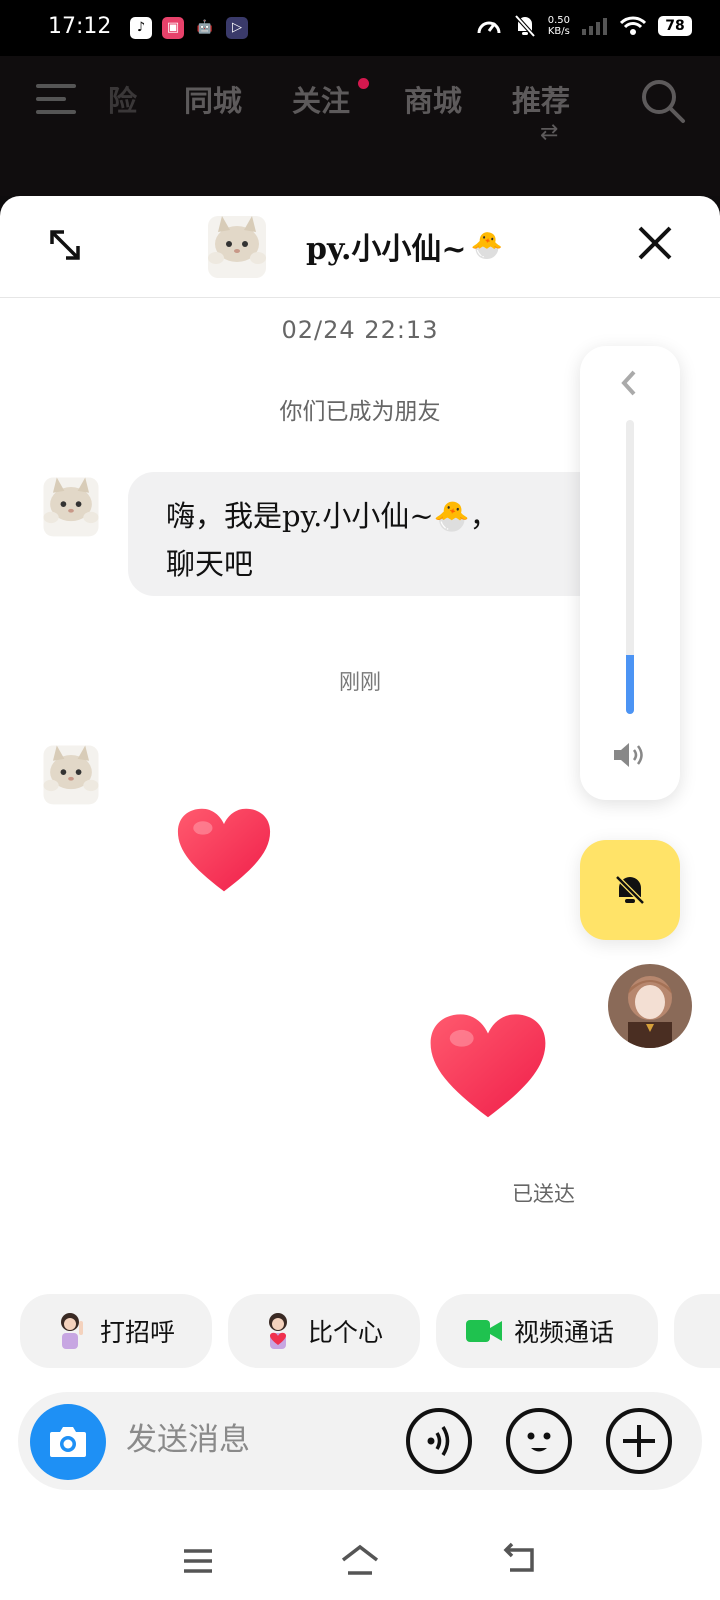 The height and width of the screenshot is (1600, 720). I want to click on message-input, so click(256, 1440).